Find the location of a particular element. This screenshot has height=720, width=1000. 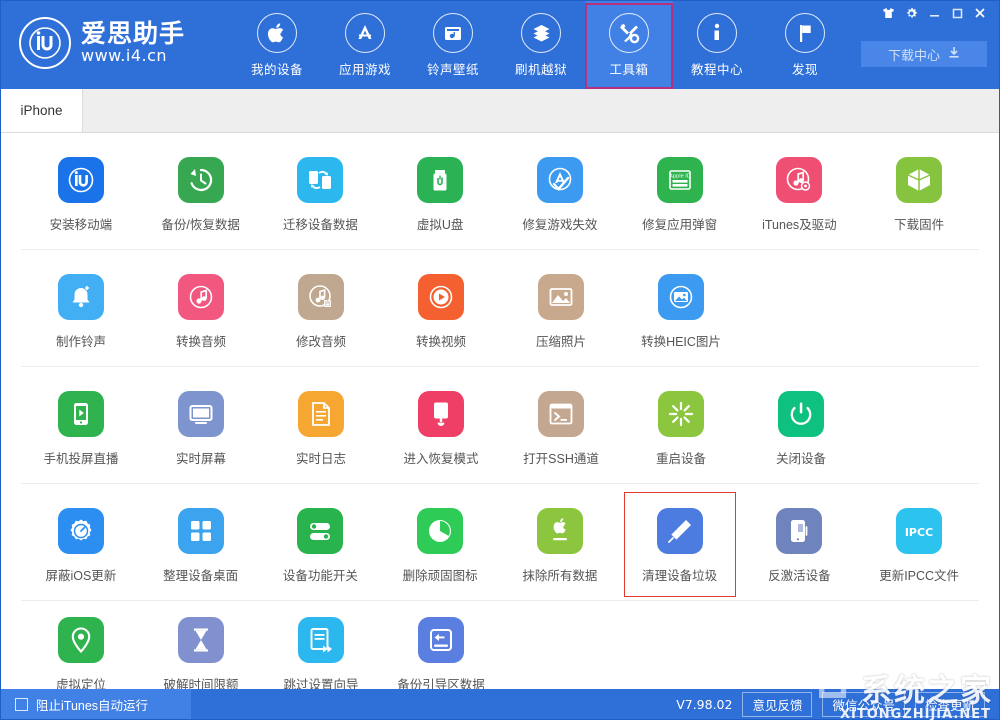

tool-clean-junk: 清理设备垃圾 is located at coordinates (680, 544).